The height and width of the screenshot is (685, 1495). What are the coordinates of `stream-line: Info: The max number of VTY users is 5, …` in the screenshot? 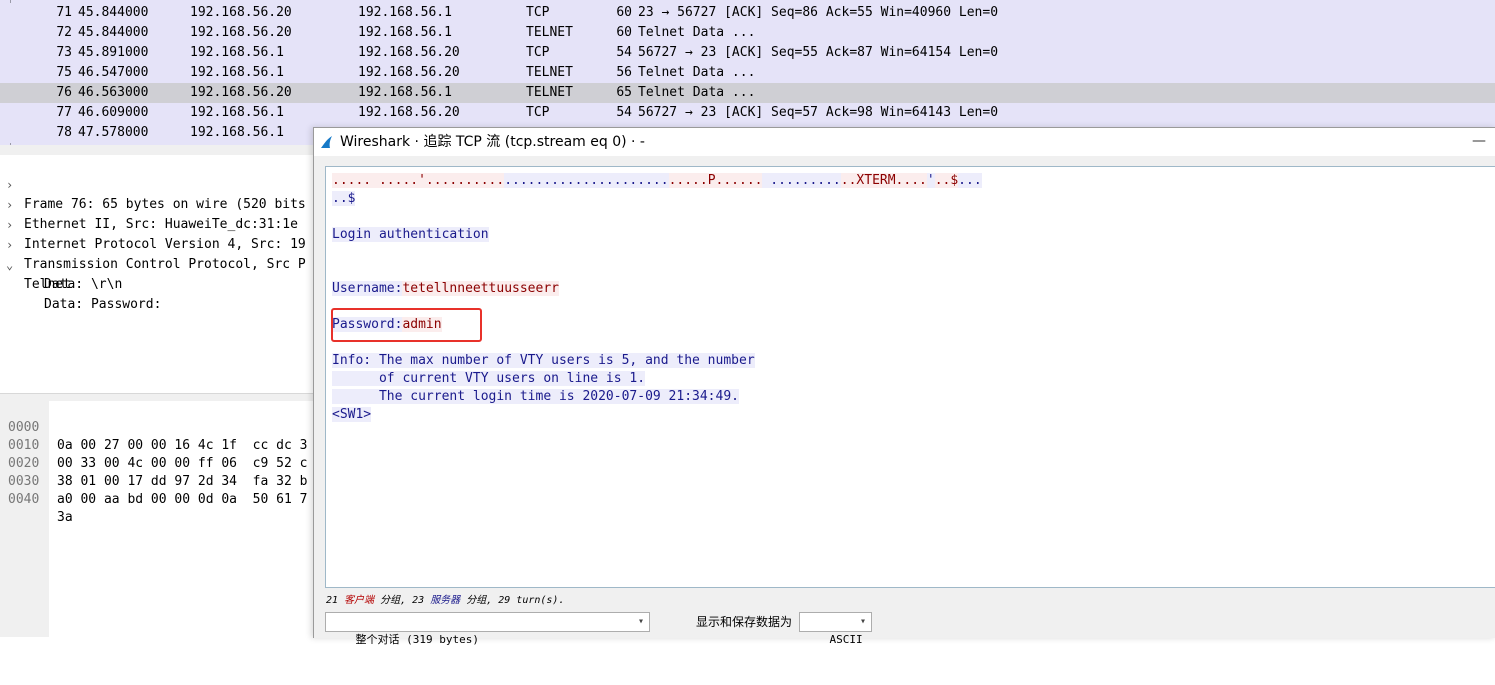 It's located at (543, 361).